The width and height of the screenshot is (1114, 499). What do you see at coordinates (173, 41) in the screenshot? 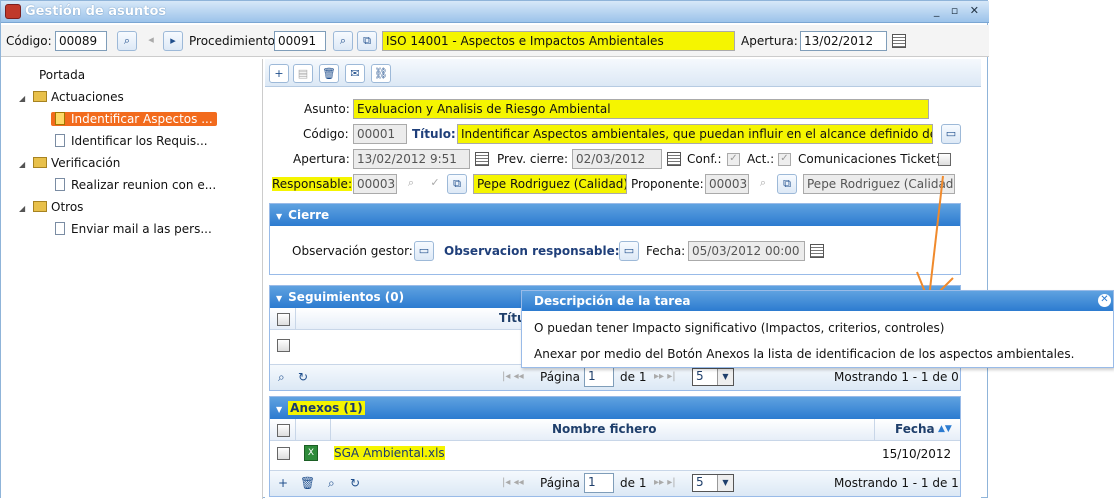
I see `next-icon: ▸` at bounding box center [173, 41].